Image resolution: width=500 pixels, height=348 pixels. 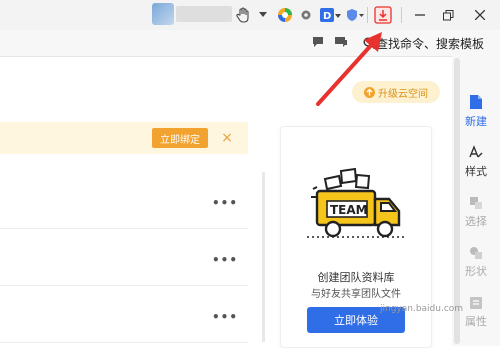 What do you see at coordinates (403, 94) in the screenshot?
I see `upgrade-label: 升级云空间` at bounding box center [403, 94].